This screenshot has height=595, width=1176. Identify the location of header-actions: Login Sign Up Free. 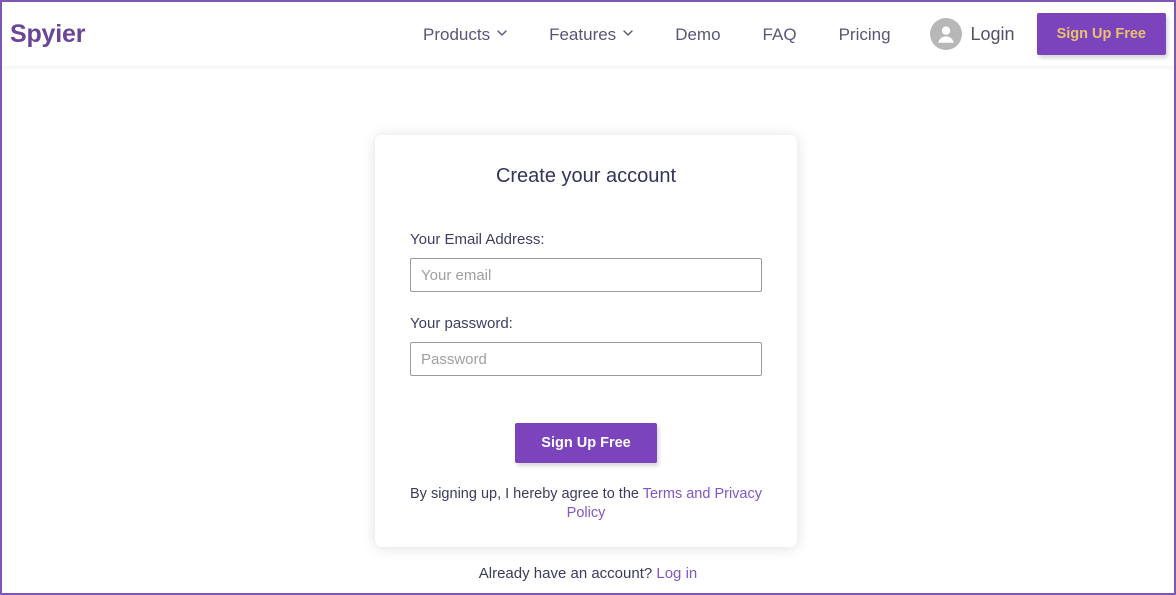
(1047, 34).